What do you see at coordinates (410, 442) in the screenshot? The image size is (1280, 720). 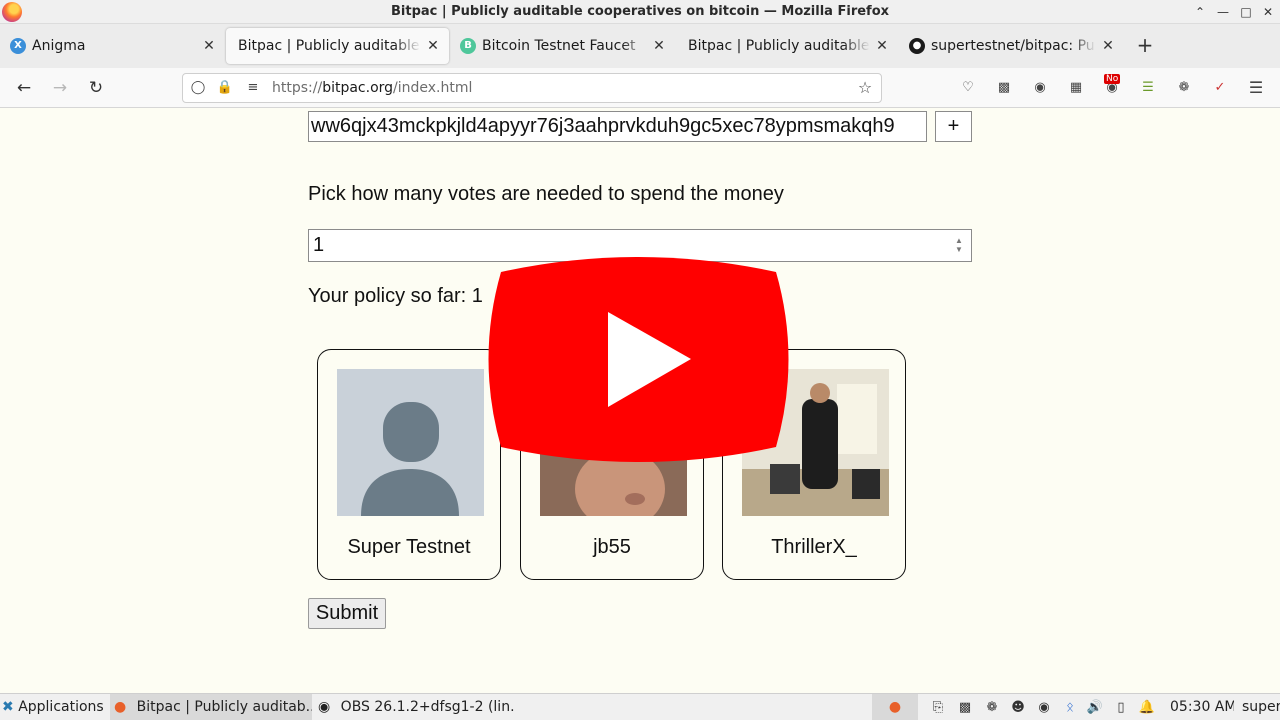 I see `default-avatar-icon` at bounding box center [410, 442].